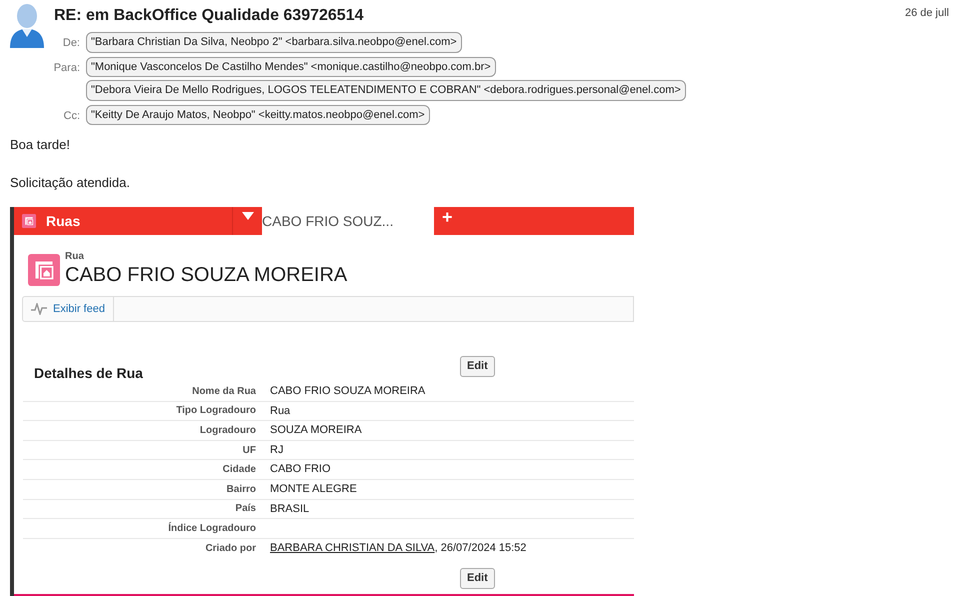 The image size is (963, 596). I want to click on field-value: RJ, so click(277, 450).